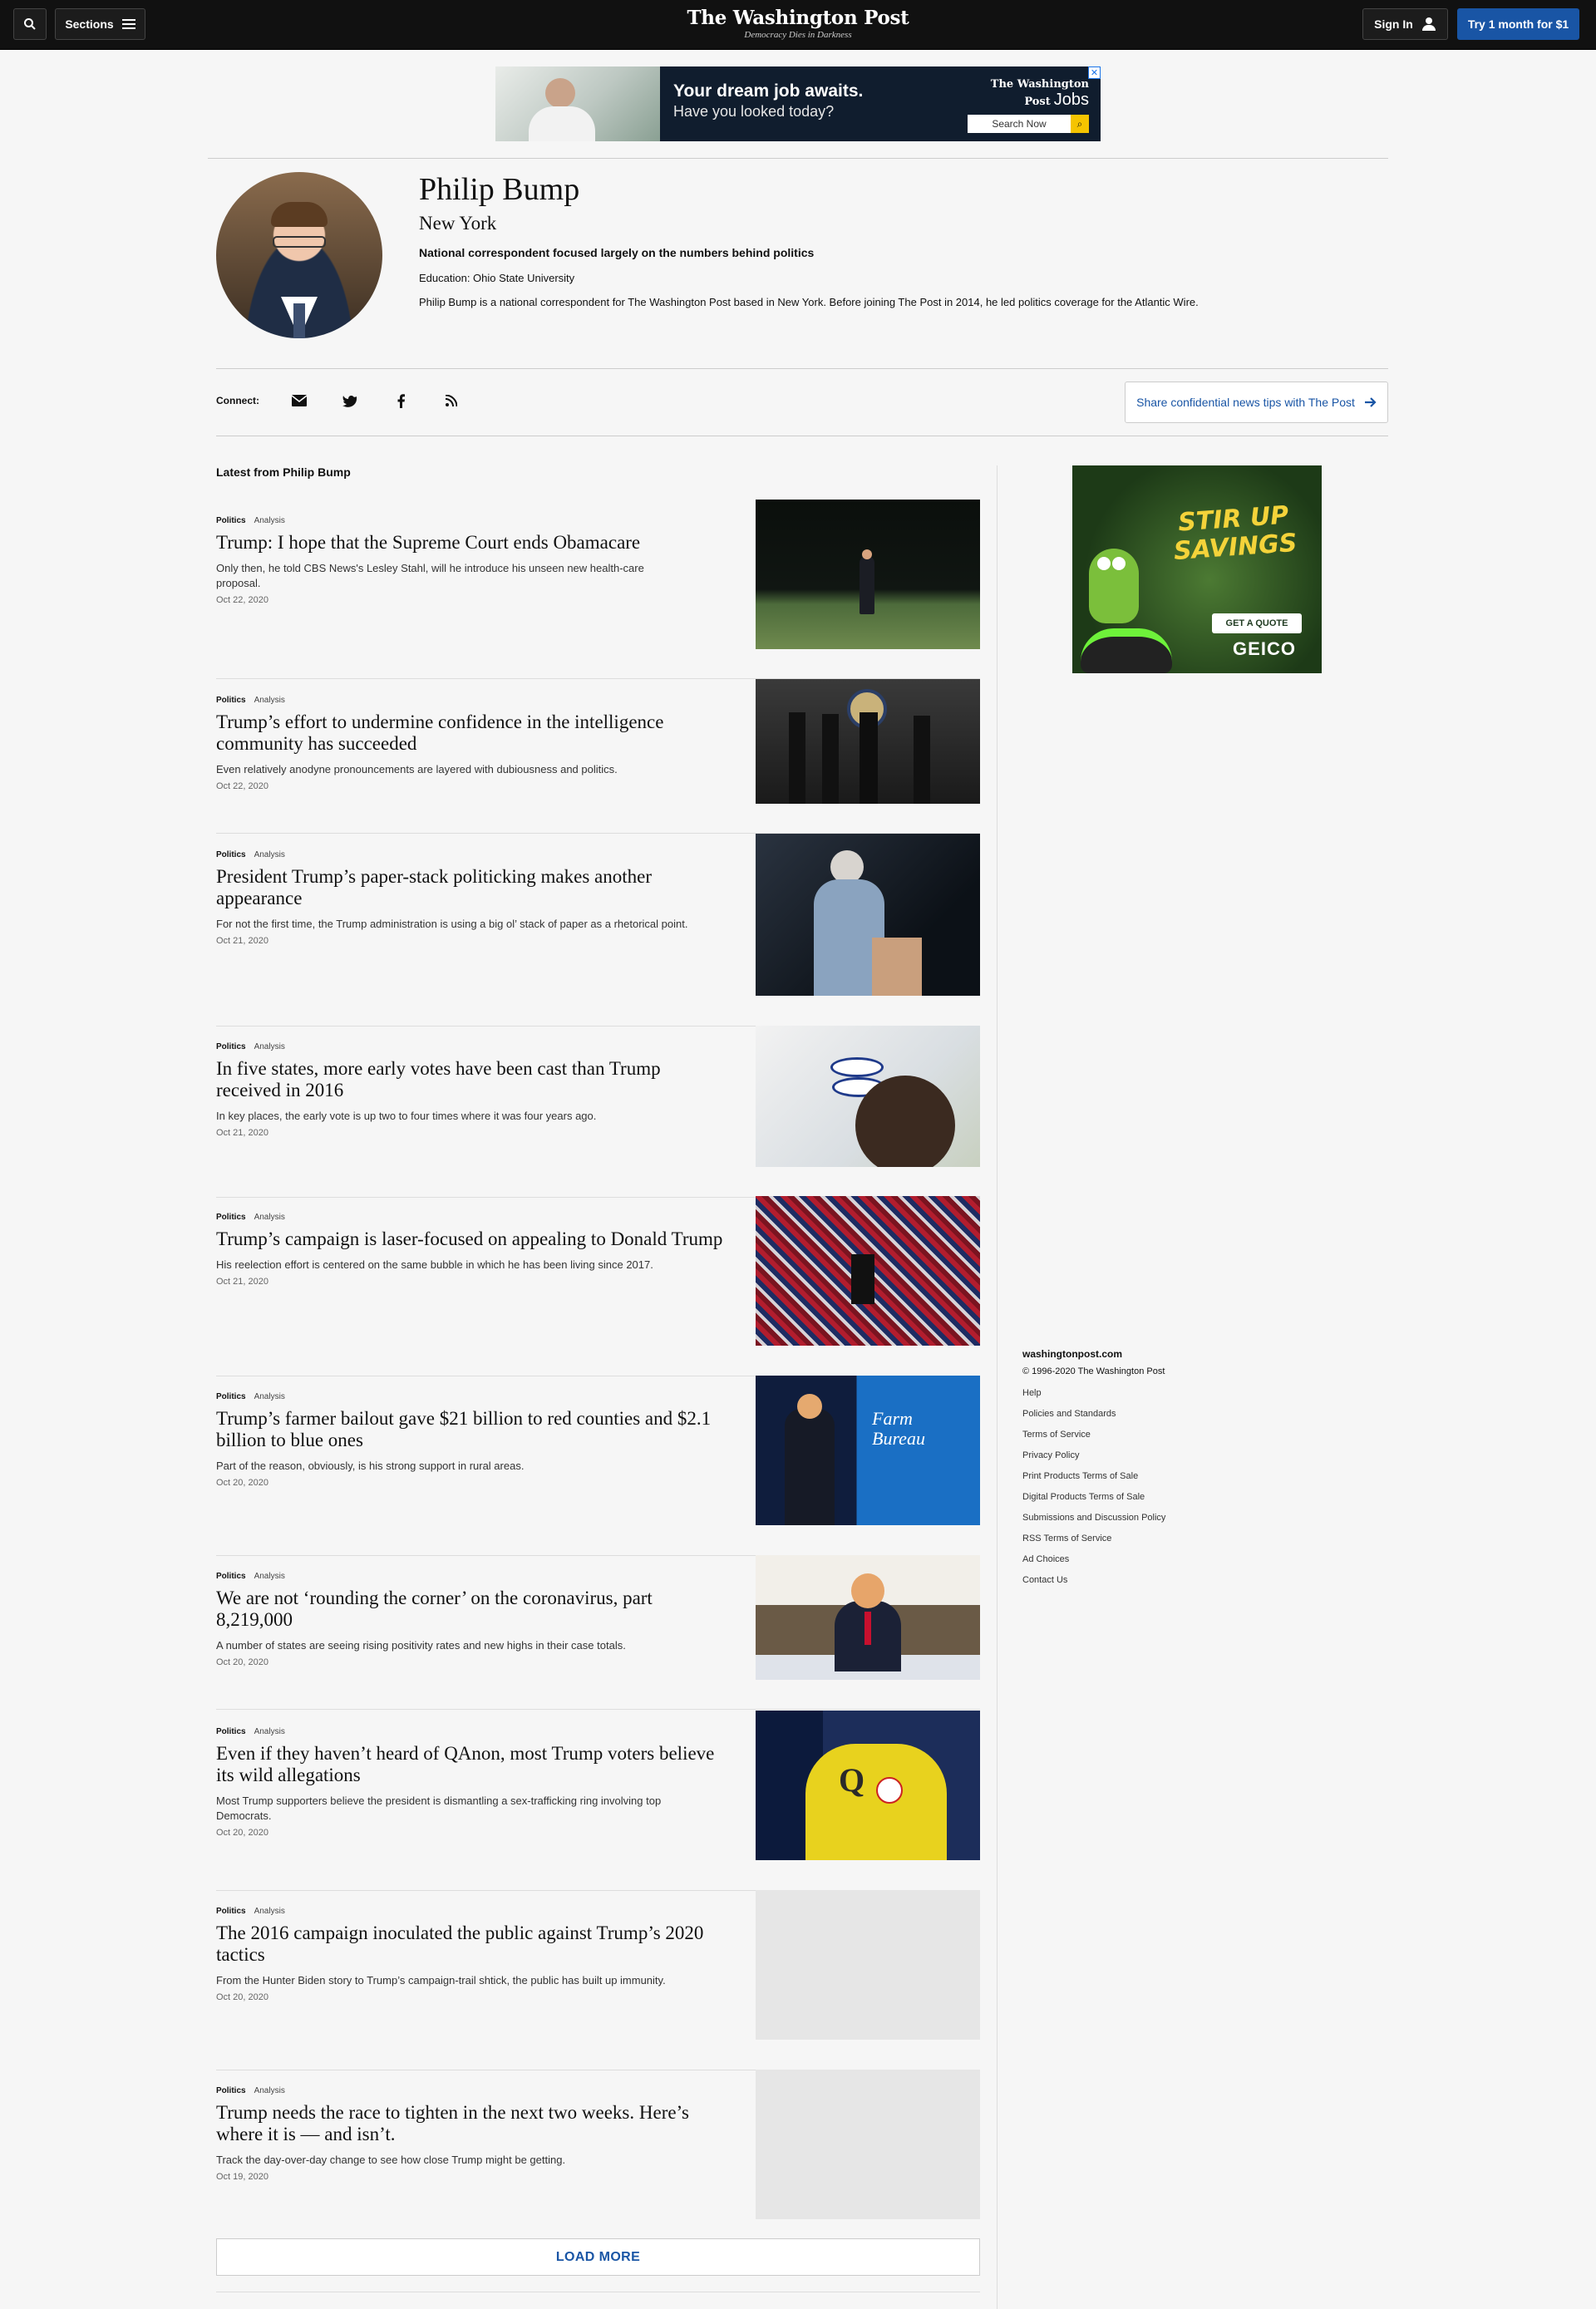 This screenshot has height=2309, width=1596. Describe the element at coordinates (497, 278) in the screenshot. I see `author-education: Education: Ohio State University` at that location.